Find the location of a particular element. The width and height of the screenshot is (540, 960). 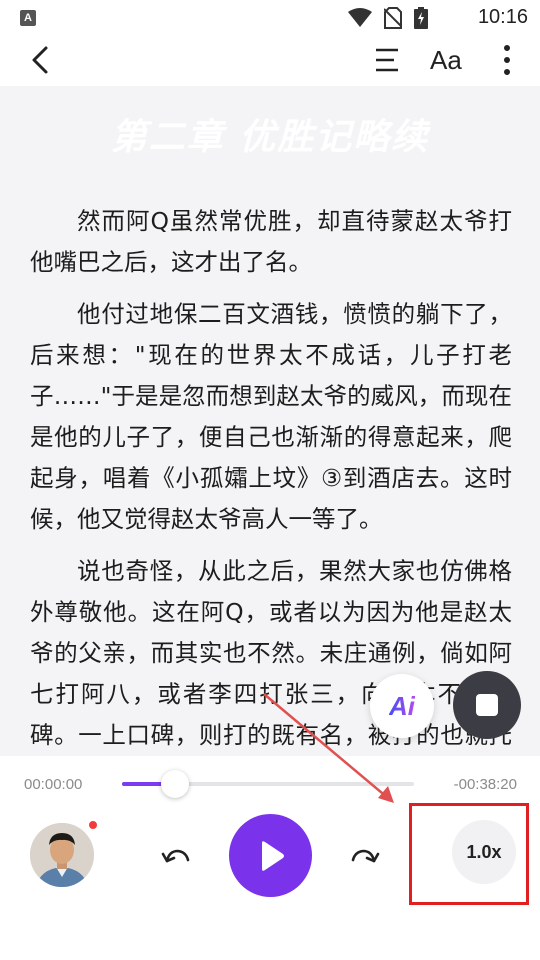

ai-label: Ai is located at coordinates (402, 705).